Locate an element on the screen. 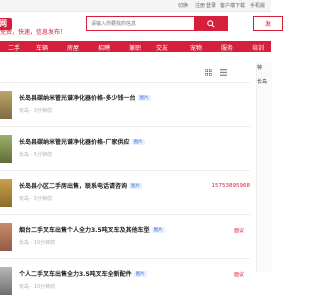 The width and height of the screenshot is (320, 303). top-link-register: 注册 is located at coordinates (200, 5).